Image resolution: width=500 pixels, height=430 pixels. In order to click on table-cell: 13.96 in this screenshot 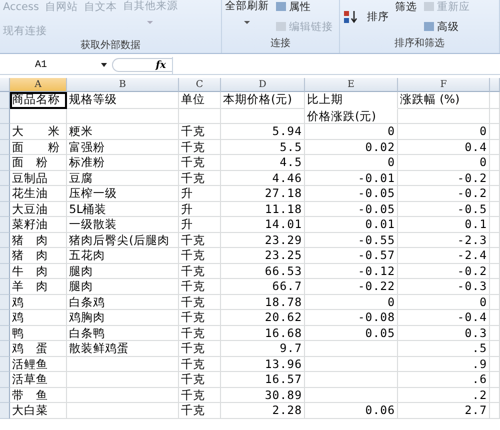, I will do `click(263, 364)`.